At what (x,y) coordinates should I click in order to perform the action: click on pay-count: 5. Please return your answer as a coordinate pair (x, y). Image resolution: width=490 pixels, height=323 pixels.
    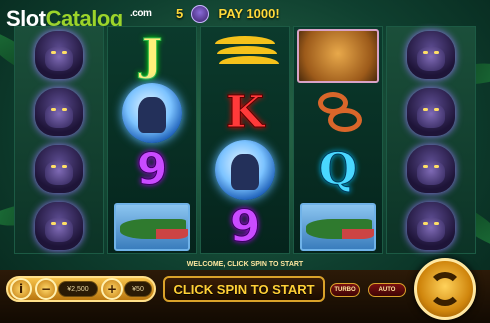
    Looking at the image, I should click on (180, 14).